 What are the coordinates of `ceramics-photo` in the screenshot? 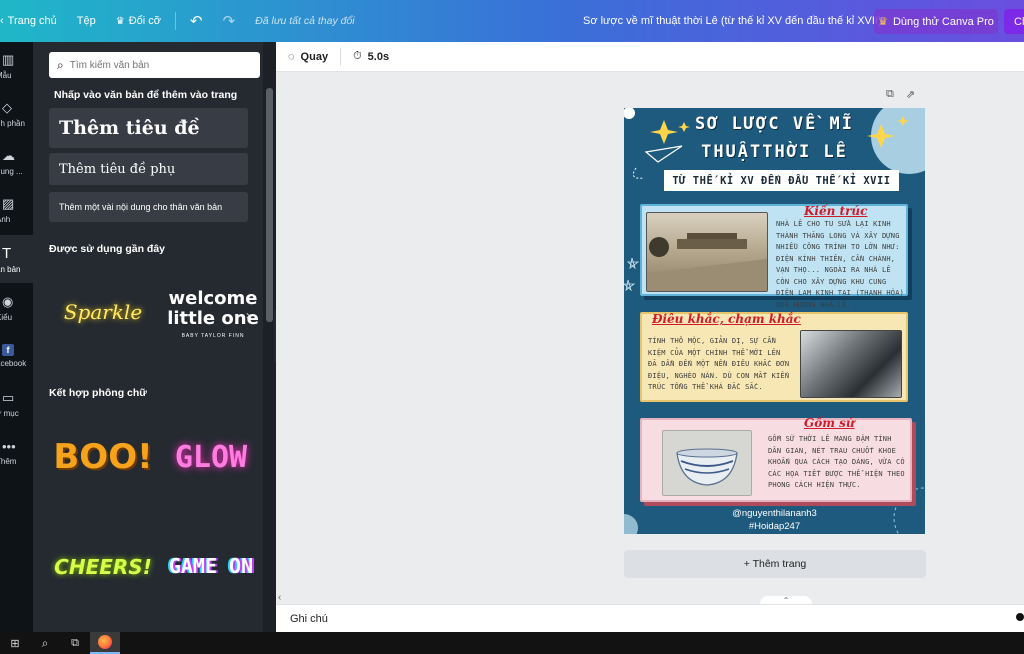 It's located at (707, 463).